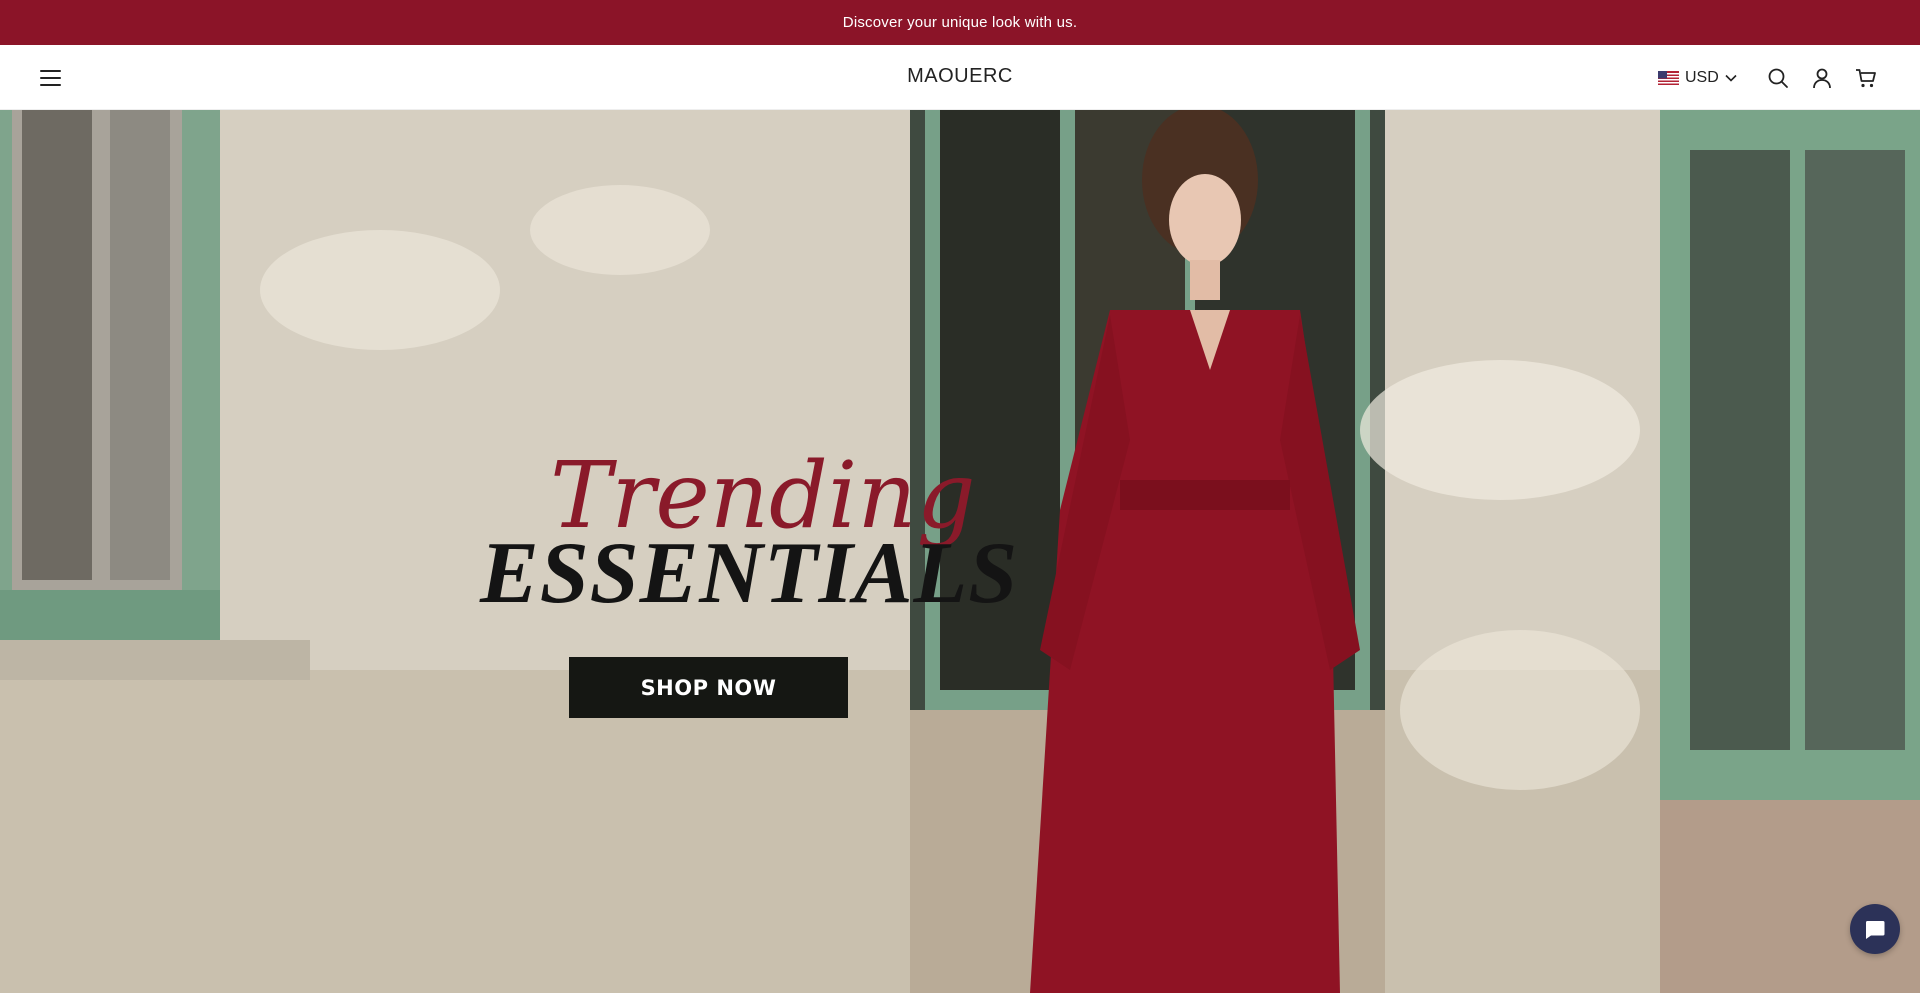 The image size is (1920, 993). I want to click on store-logo: MAOUERC, so click(960, 76).